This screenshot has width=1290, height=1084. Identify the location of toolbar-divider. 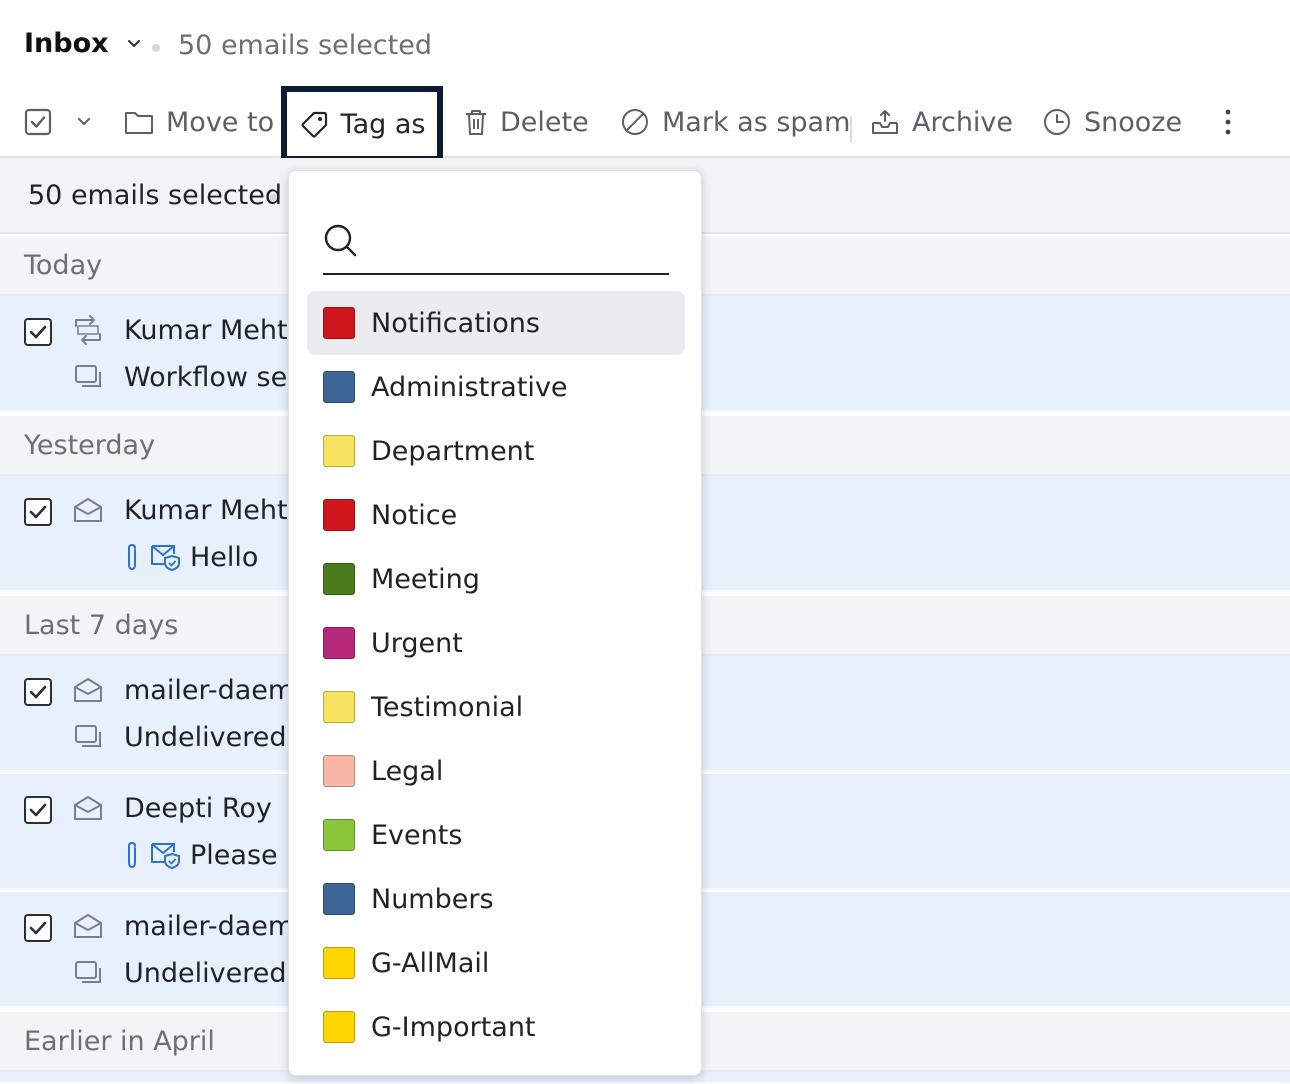
(851, 129).